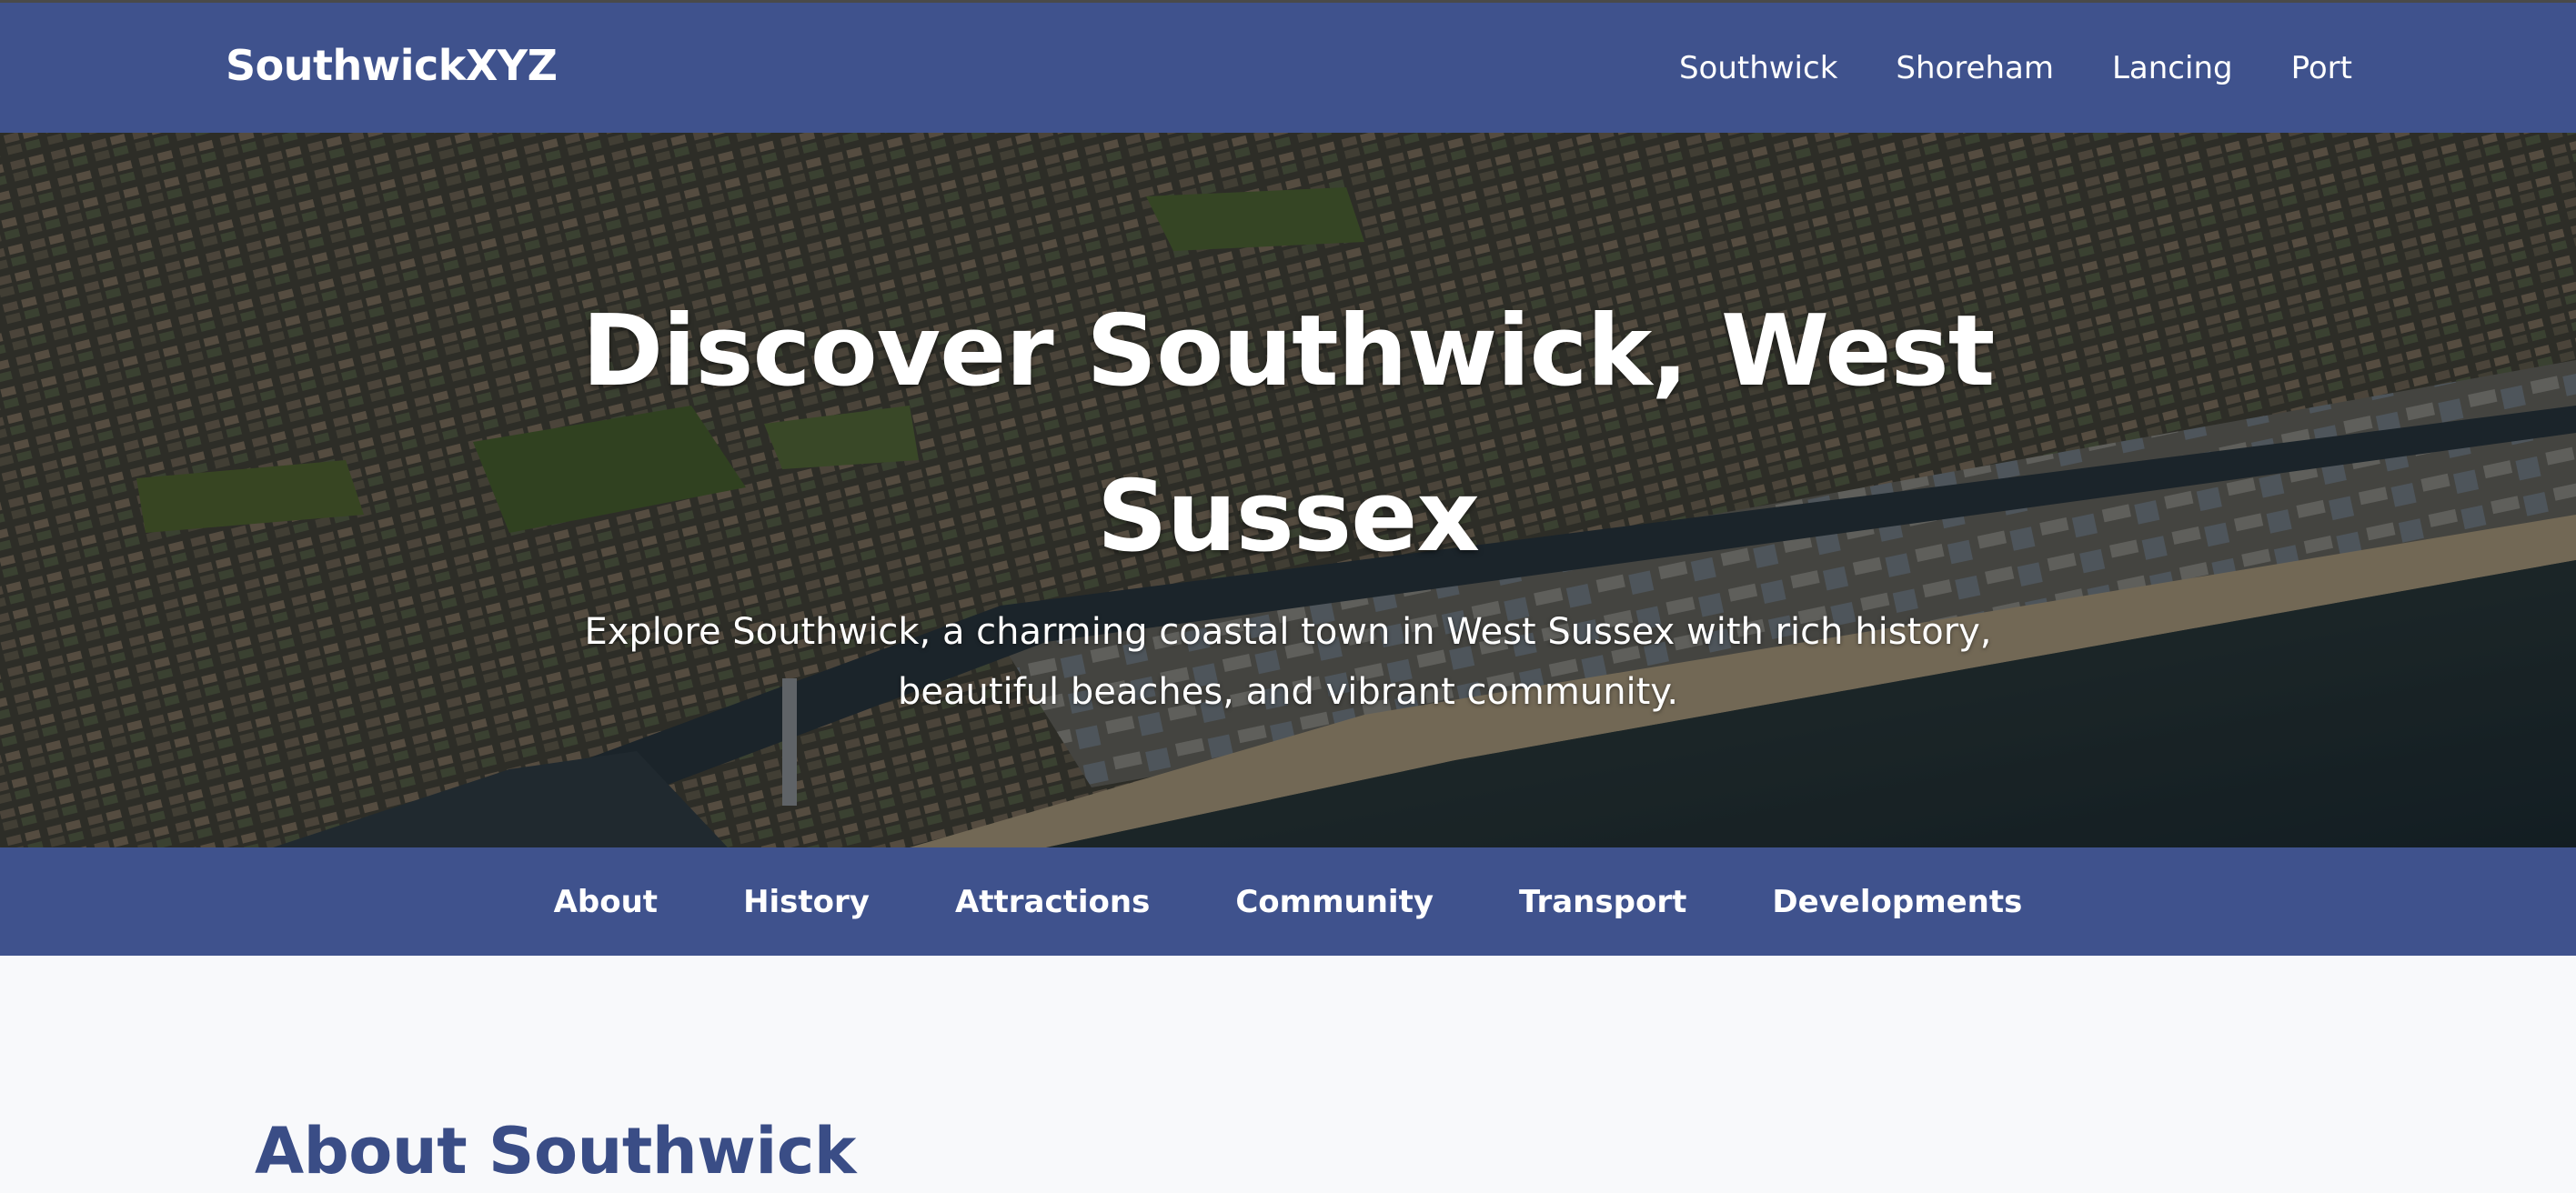 Image resolution: width=2576 pixels, height=1193 pixels. I want to click on nav-link-port: Port, so click(2321, 68).